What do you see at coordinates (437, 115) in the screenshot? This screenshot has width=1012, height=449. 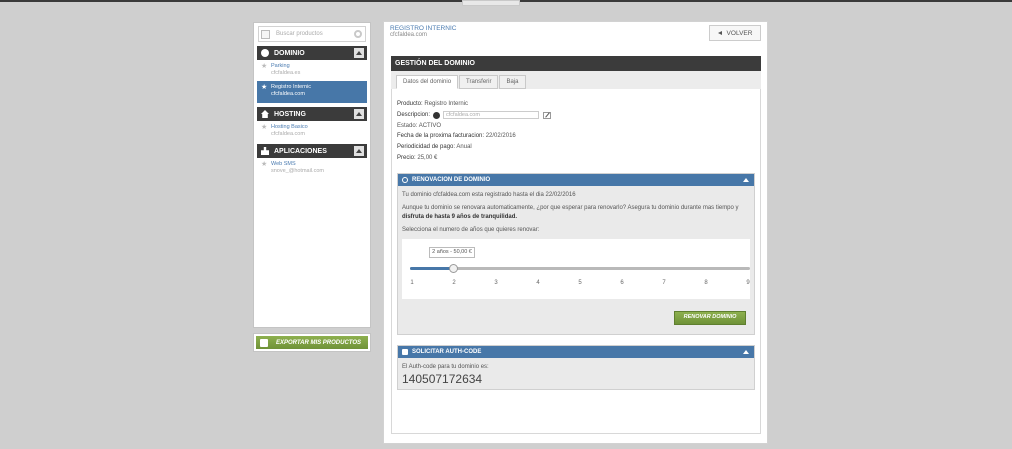 I see `info-icon` at bounding box center [437, 115].